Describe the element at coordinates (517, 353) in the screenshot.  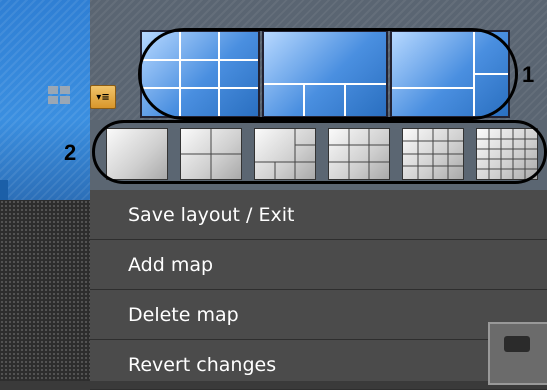
I see `camera-preview` at that location.